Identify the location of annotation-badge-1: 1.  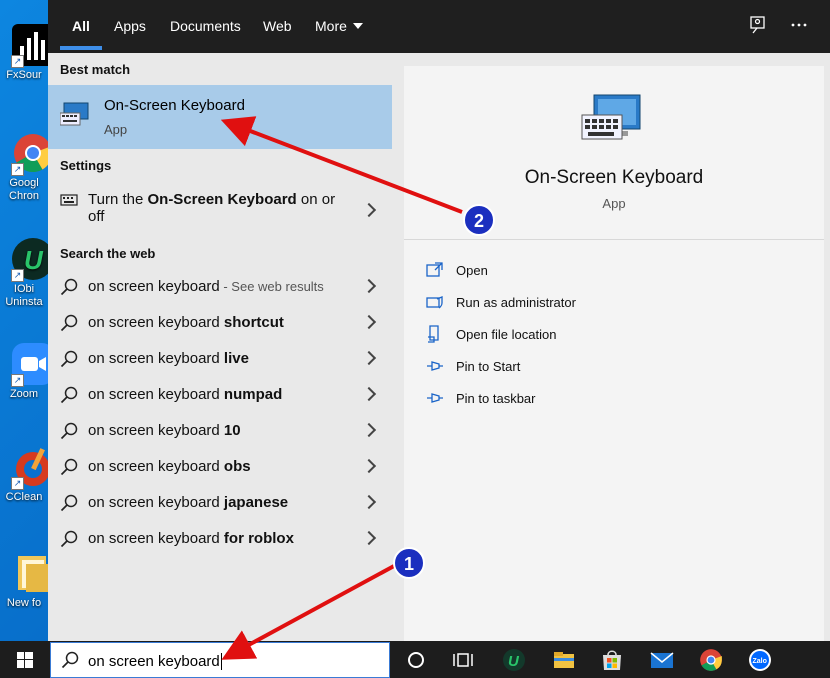
(409, 563).